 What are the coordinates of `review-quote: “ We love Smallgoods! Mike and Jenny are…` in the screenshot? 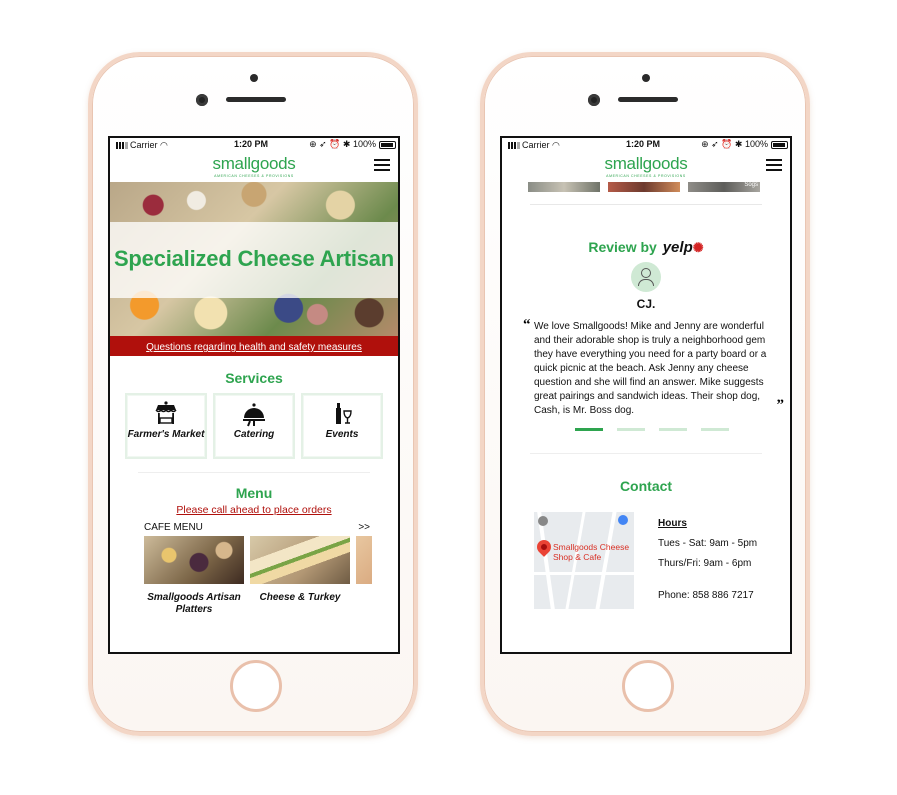 It's located at (653, 367).